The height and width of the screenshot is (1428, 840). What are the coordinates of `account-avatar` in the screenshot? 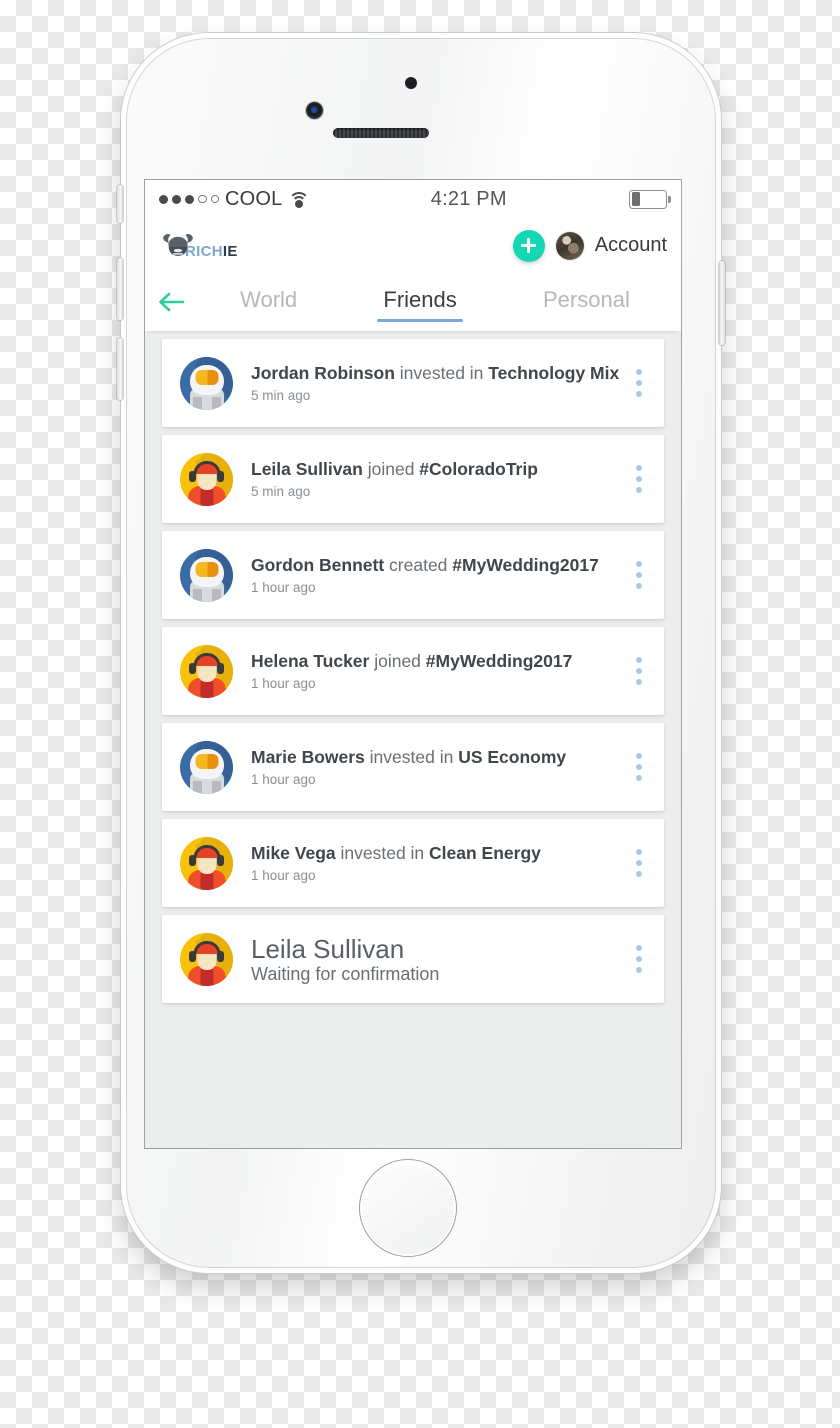 It's located at (569, 245).